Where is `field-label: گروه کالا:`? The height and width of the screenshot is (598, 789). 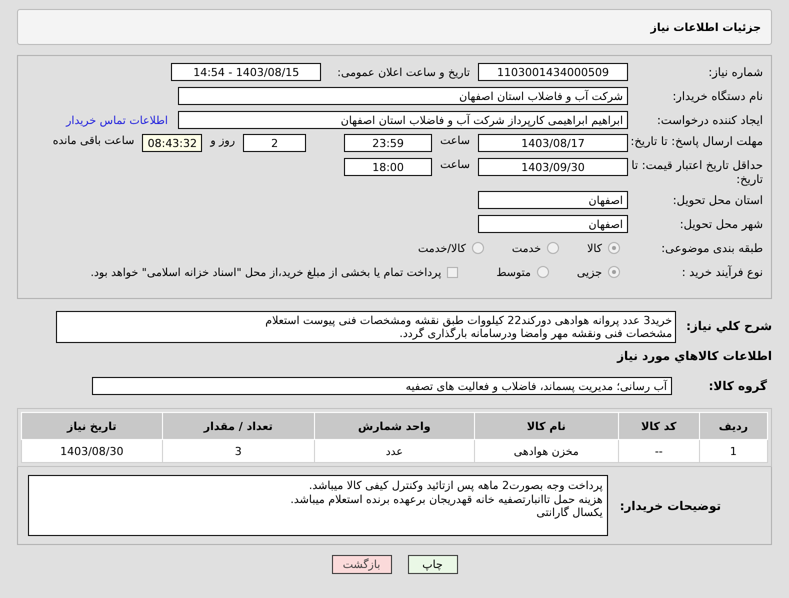 field-label: گروه کالا: is located at coordinates (738, 386).